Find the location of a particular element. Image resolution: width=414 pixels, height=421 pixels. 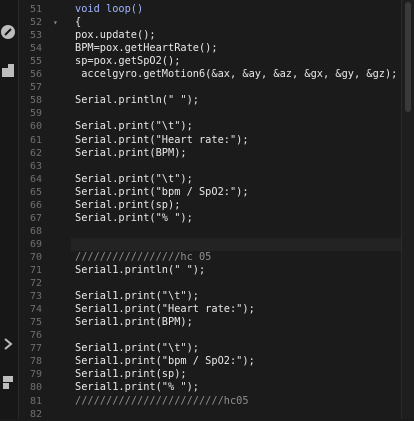

line-number: 69 is located at coordinates (36, 244).